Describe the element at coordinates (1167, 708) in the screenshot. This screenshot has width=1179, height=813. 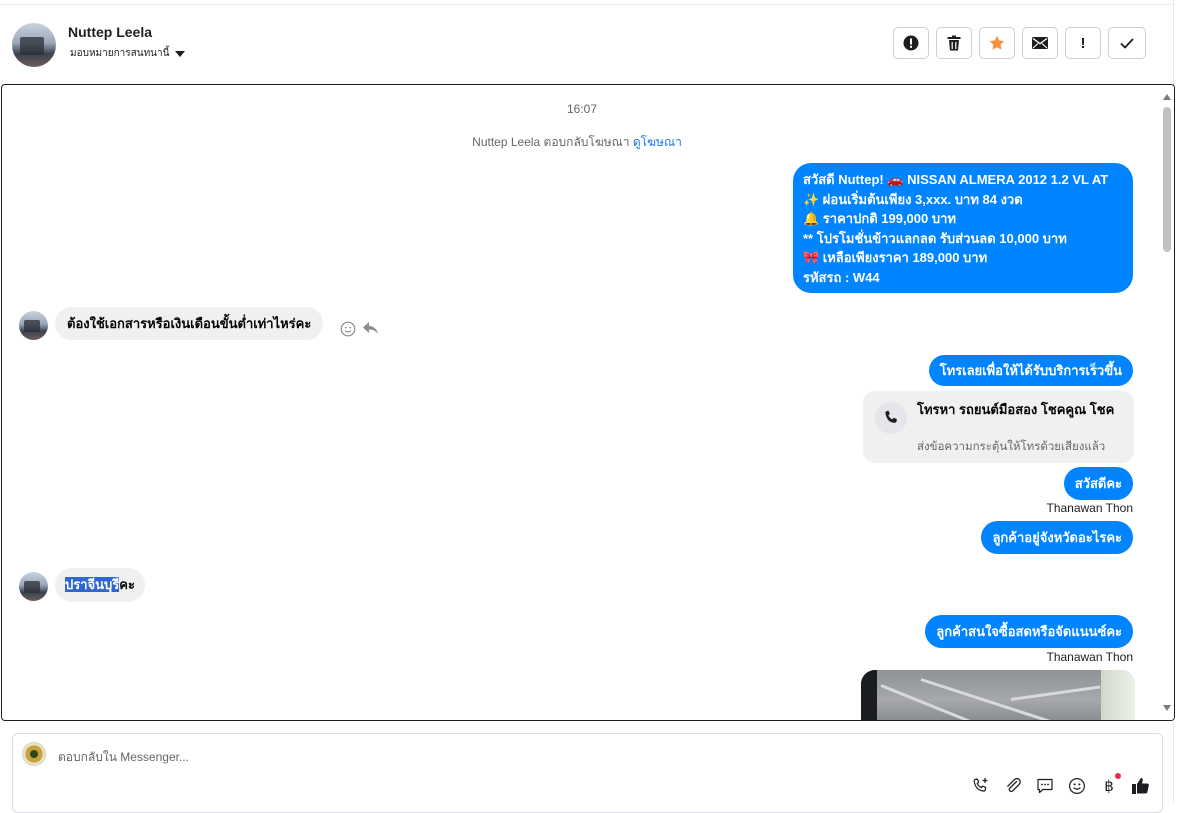
I see `scroll-down-arrow-icon` at that location.